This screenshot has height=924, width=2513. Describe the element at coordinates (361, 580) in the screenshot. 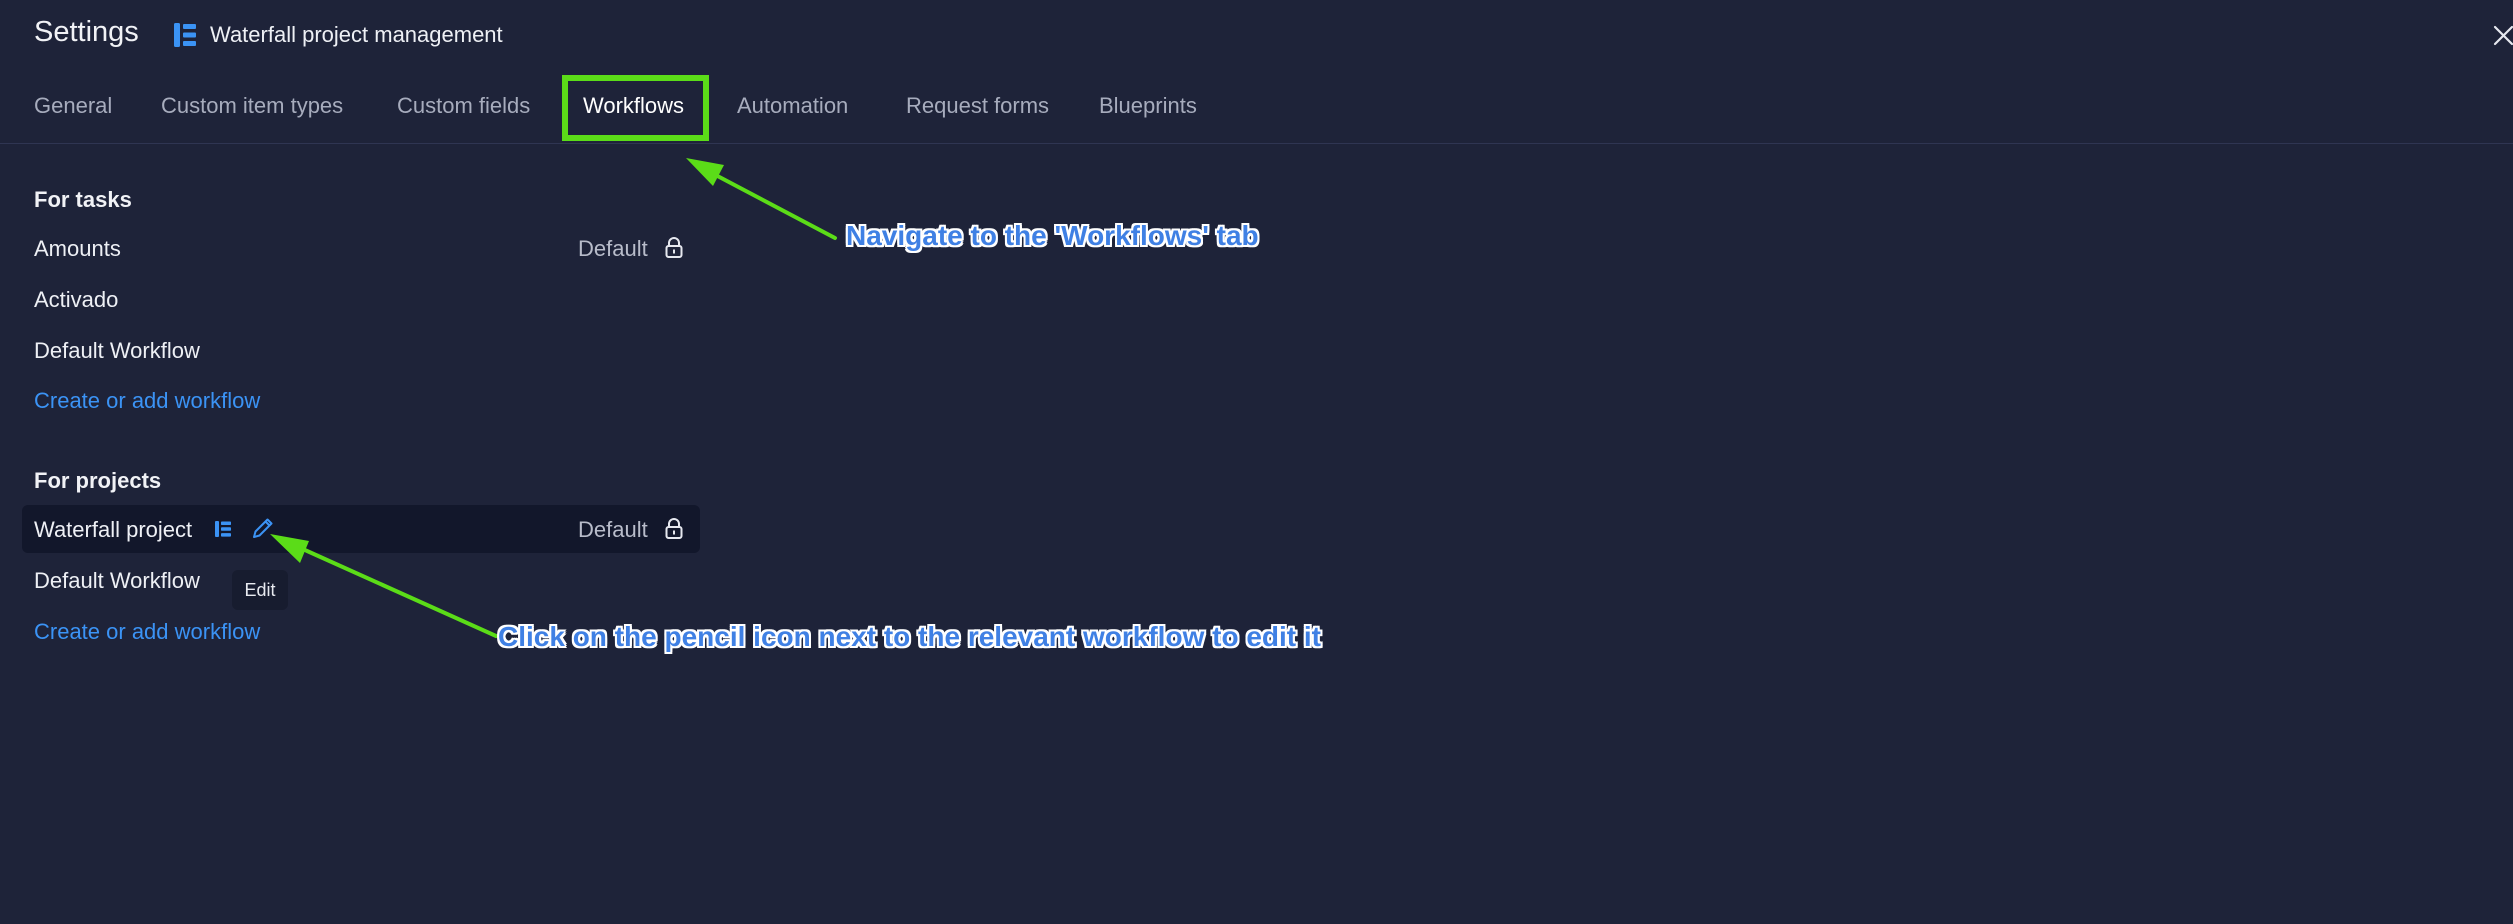

I see `project-workflow-row: Default Workflow` at that location.